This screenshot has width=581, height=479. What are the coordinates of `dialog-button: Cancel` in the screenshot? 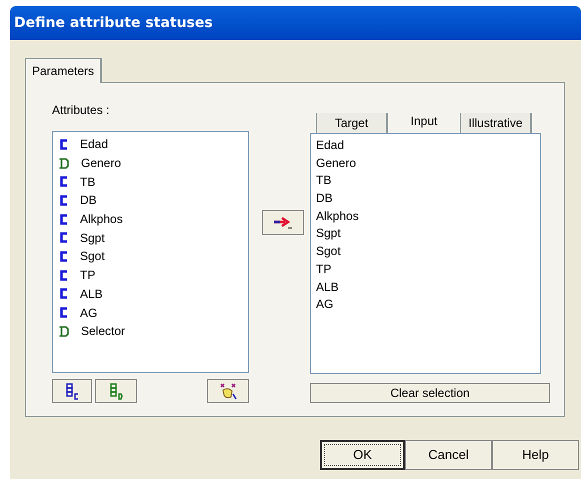 It's located at (448, 455).